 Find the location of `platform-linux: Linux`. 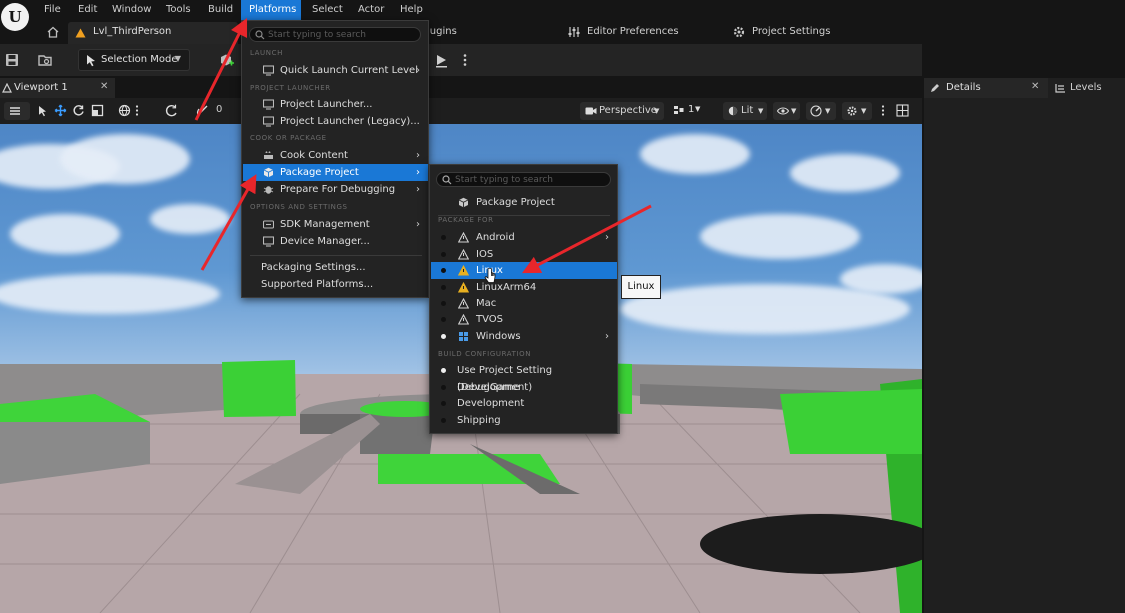

platform-linux: Linux is located at coordinates (524, 270).